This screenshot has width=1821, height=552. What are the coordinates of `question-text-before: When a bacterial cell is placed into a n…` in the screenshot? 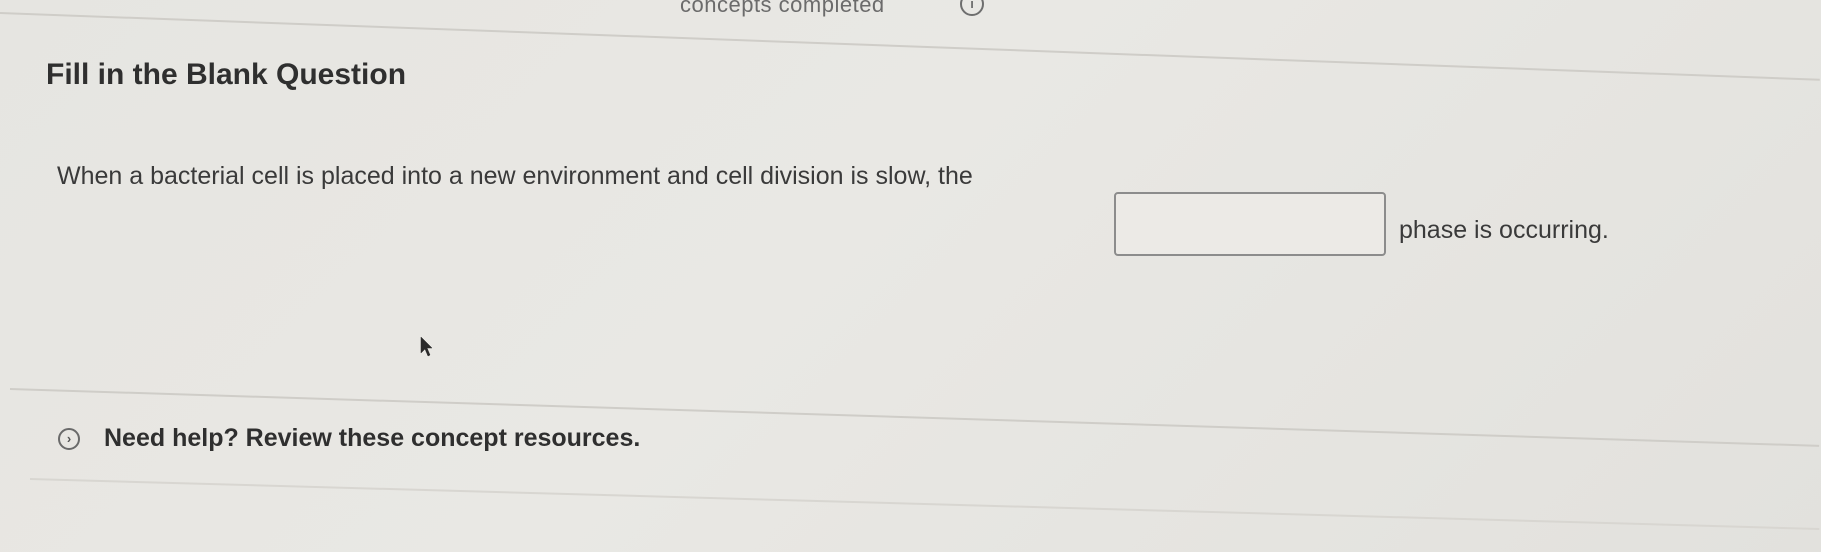 It's located at (515, 176).